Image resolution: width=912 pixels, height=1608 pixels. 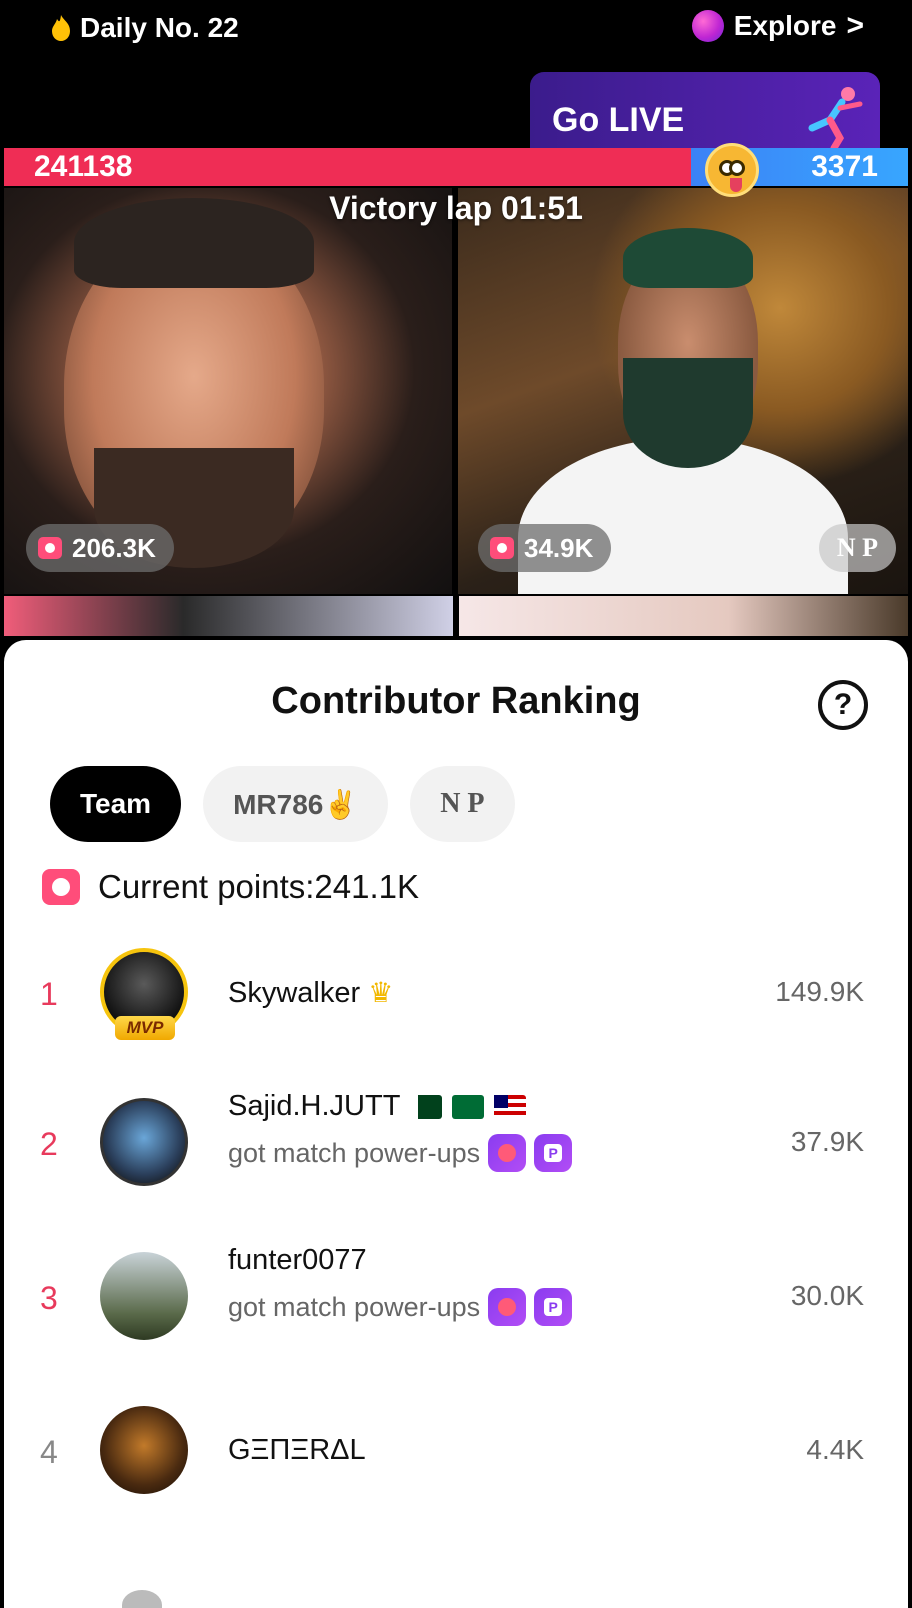 What do you see at coordinates (49, 1144) in the screenshot?
I see `rank-number: 2` at bounding box center [49, 1144].